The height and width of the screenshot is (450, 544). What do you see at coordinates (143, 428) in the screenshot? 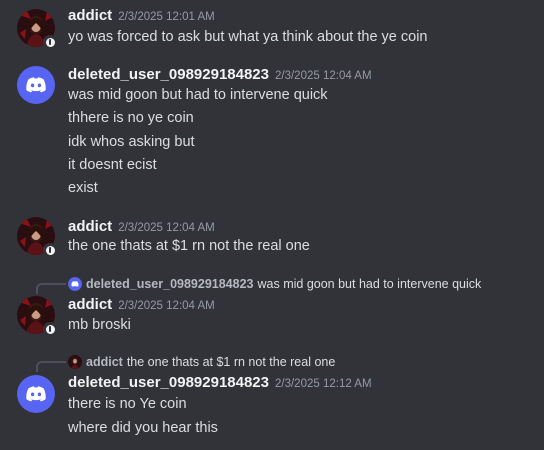
I see `message-text: where did you hear this` at bounding box center [143, 428].